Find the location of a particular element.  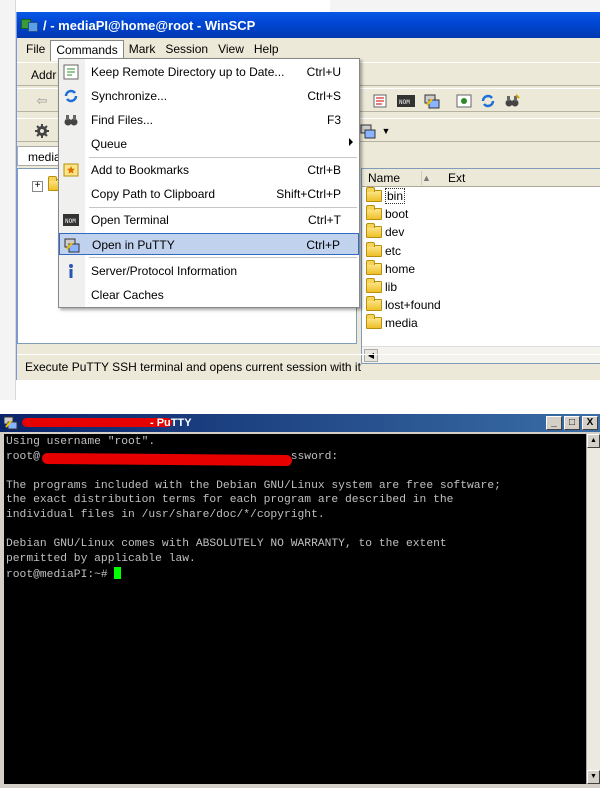

window-title: / - mediaPI@home@root - WinSCP is located at coordinates (149, 25).